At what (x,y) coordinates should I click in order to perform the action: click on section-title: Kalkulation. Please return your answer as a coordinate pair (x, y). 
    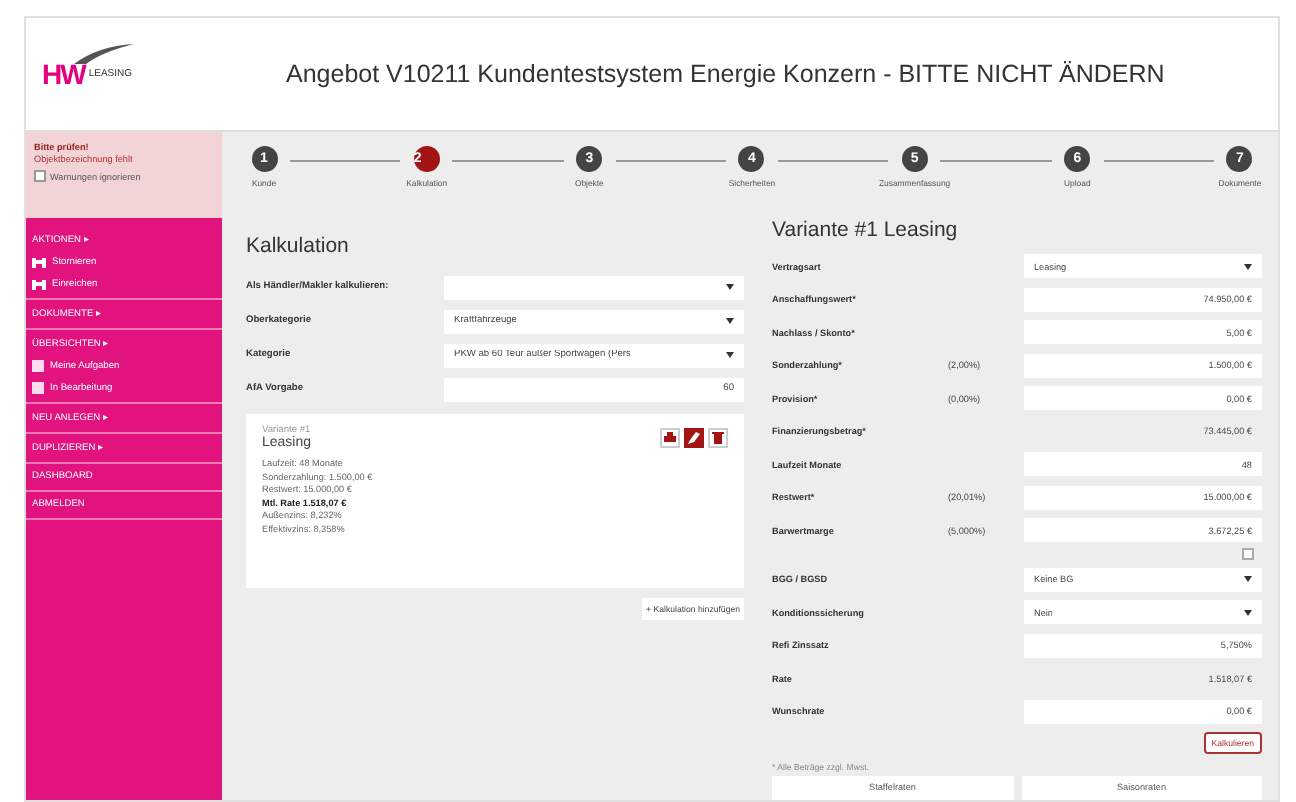
    Looking at the image, I should click on (298, 246).